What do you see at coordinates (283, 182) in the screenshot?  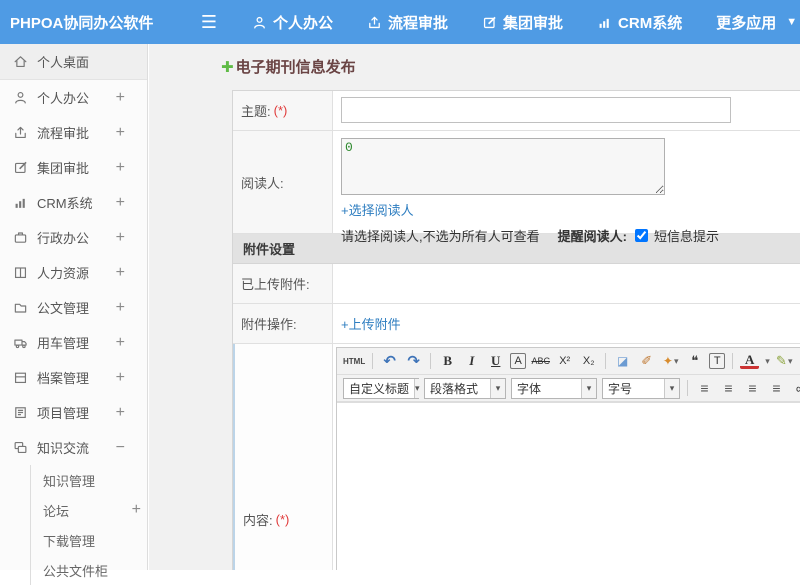 I see `readers-label: 阅读人:` at bounding box center [283, 182].